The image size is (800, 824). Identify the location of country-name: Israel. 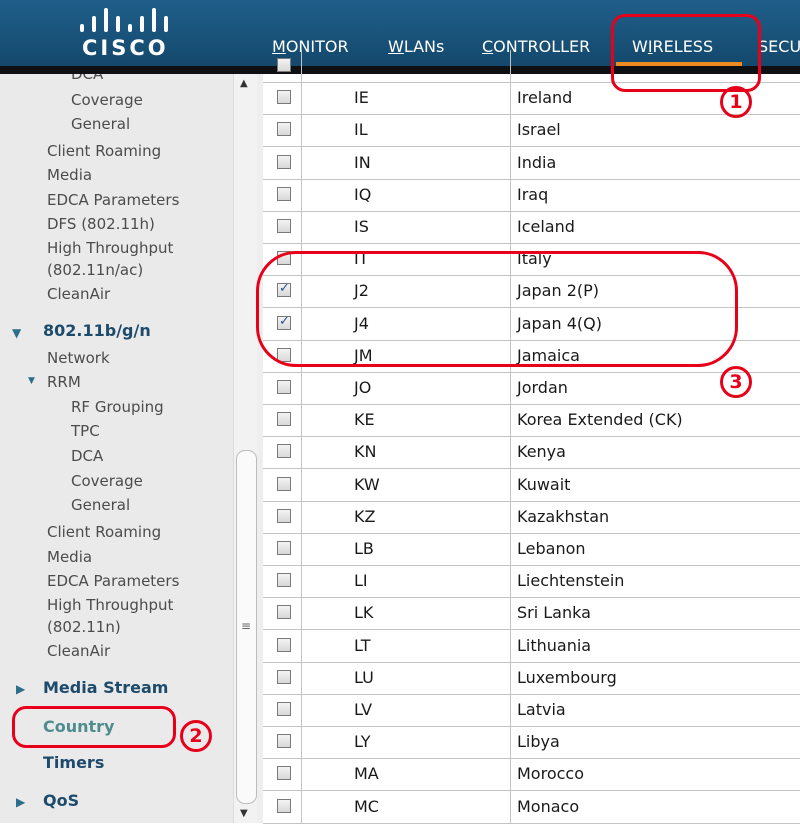
(539, 130).